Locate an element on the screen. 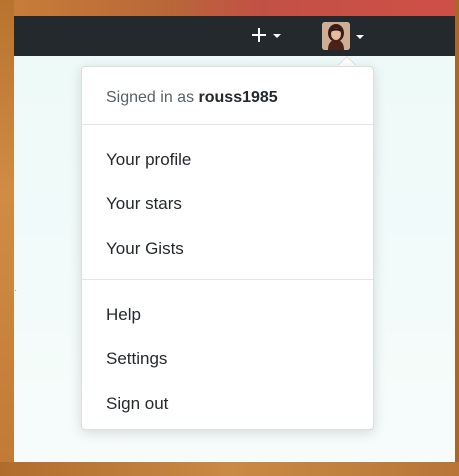  signed-in-username: rouss1985 is located at coordinates (238, 97).